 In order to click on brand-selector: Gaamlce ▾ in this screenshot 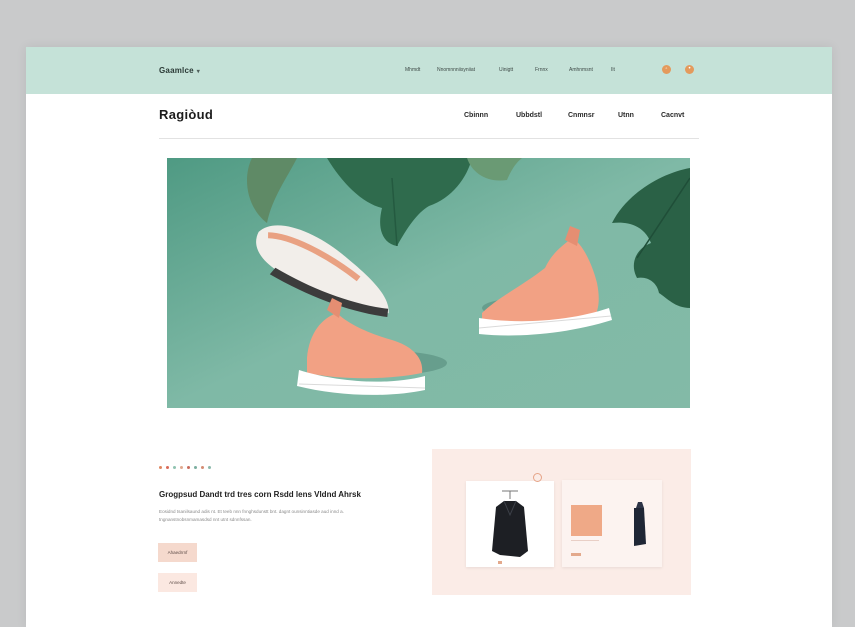, I will do `click(179, 70)`.